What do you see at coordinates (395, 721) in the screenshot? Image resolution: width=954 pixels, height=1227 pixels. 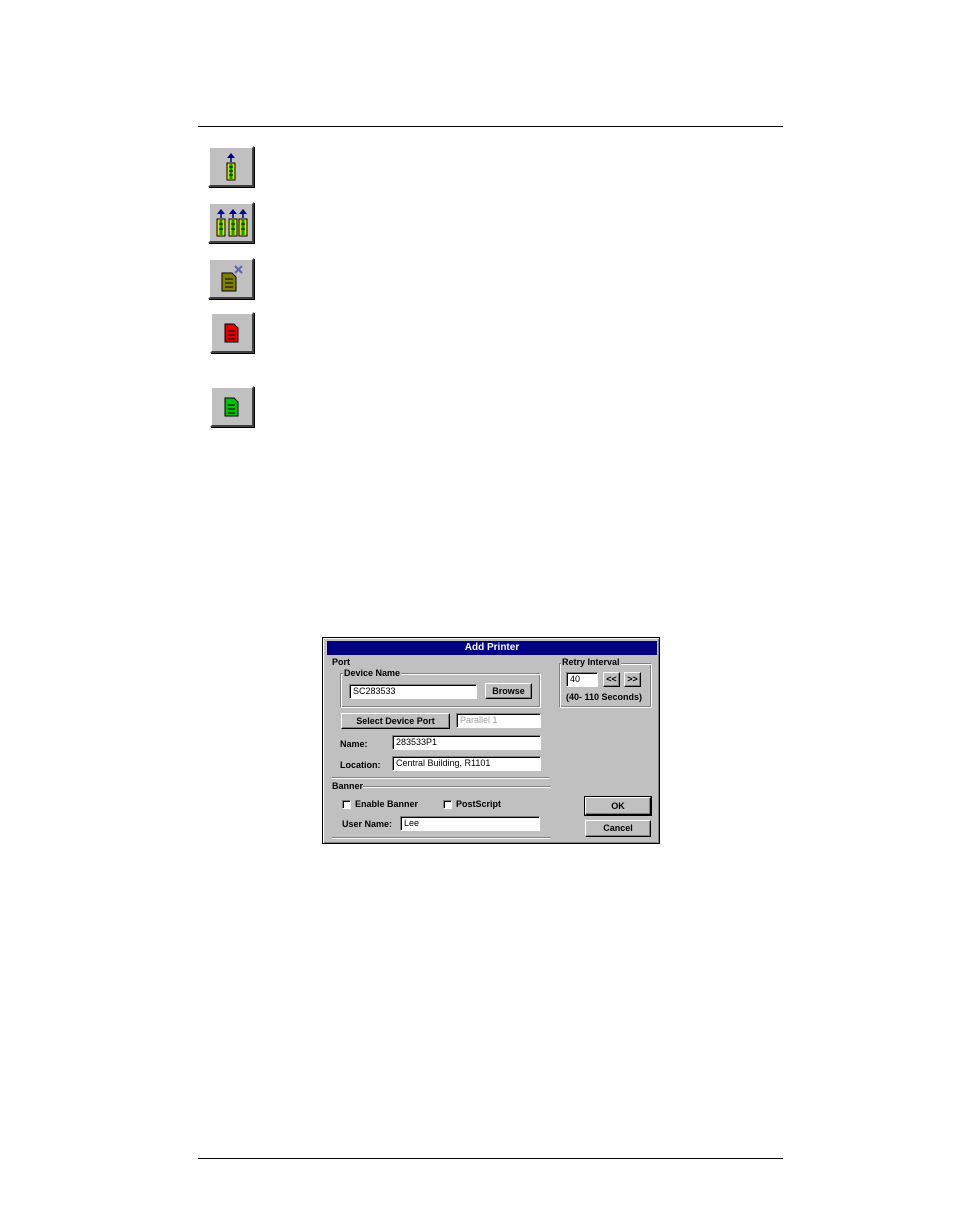 I see `select-device-port-button: Select Device Port` at bounding box center [395, 721].